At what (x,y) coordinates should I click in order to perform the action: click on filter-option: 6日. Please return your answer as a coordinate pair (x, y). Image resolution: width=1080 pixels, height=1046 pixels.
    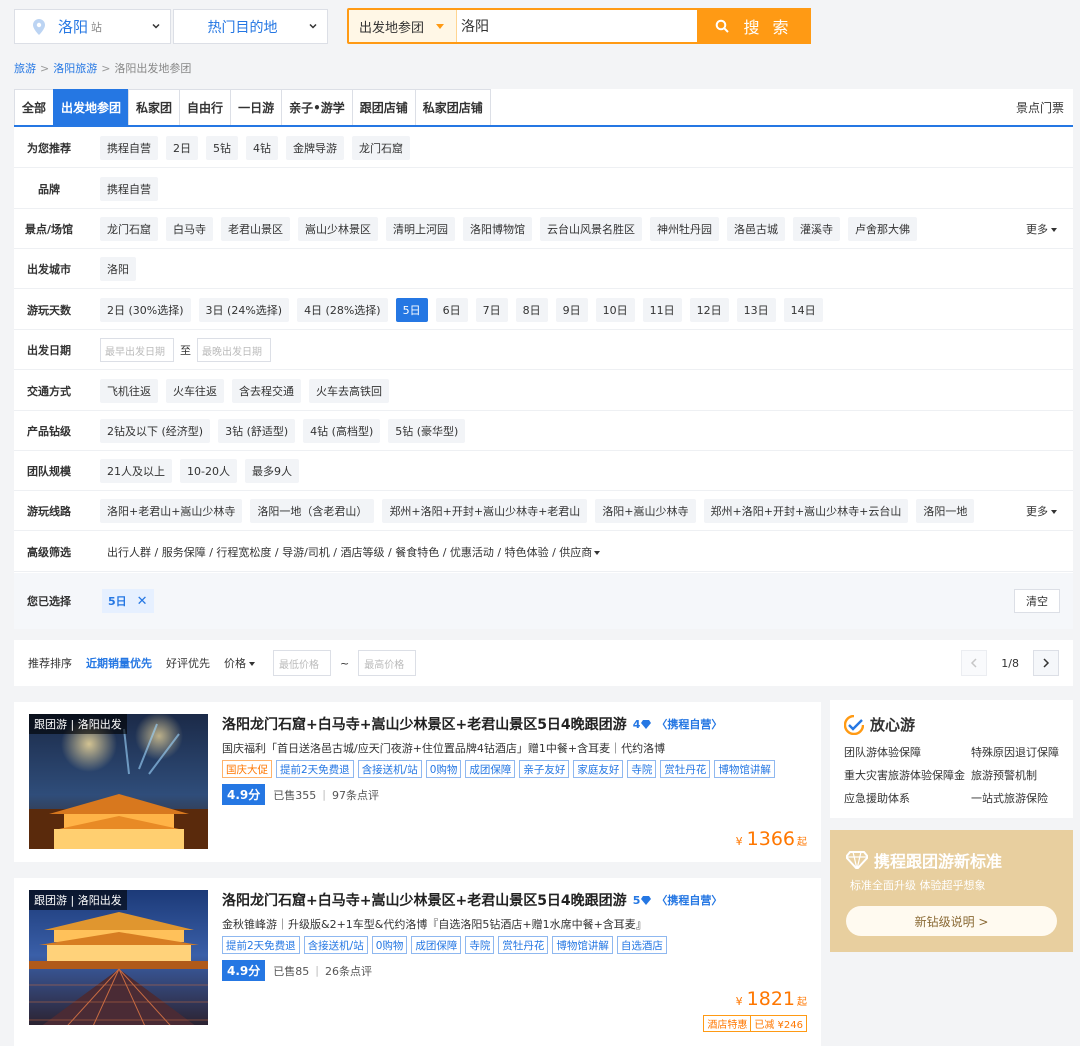
    Looking at the image, I should click on (451, 310).